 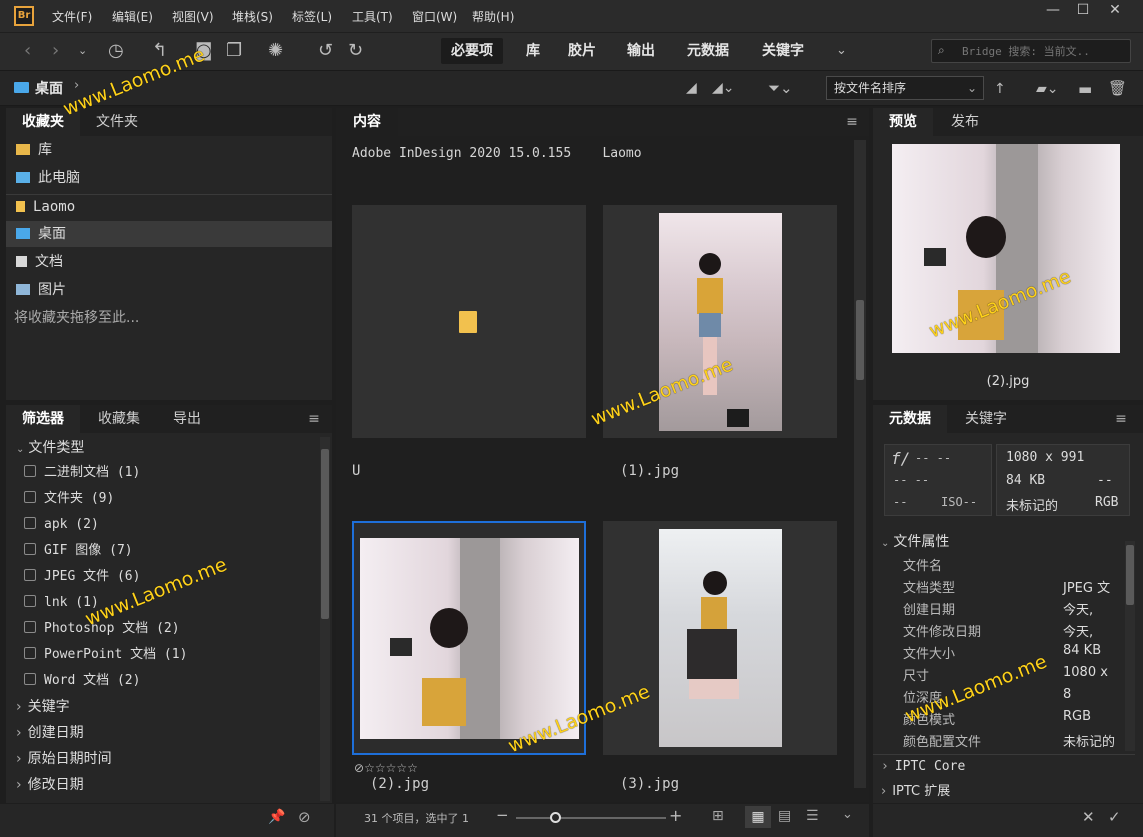 I want to click on content-scrollbar, so click(x=860, y=464).